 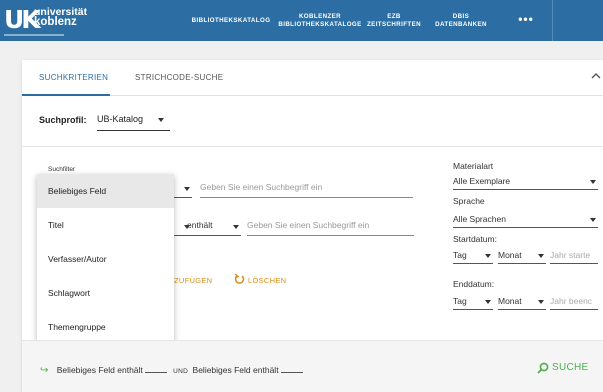 I want to click on search-tabs: SUCHKRITERIEN STRICHCODE-SUCHE, so click(x=312, y=78).